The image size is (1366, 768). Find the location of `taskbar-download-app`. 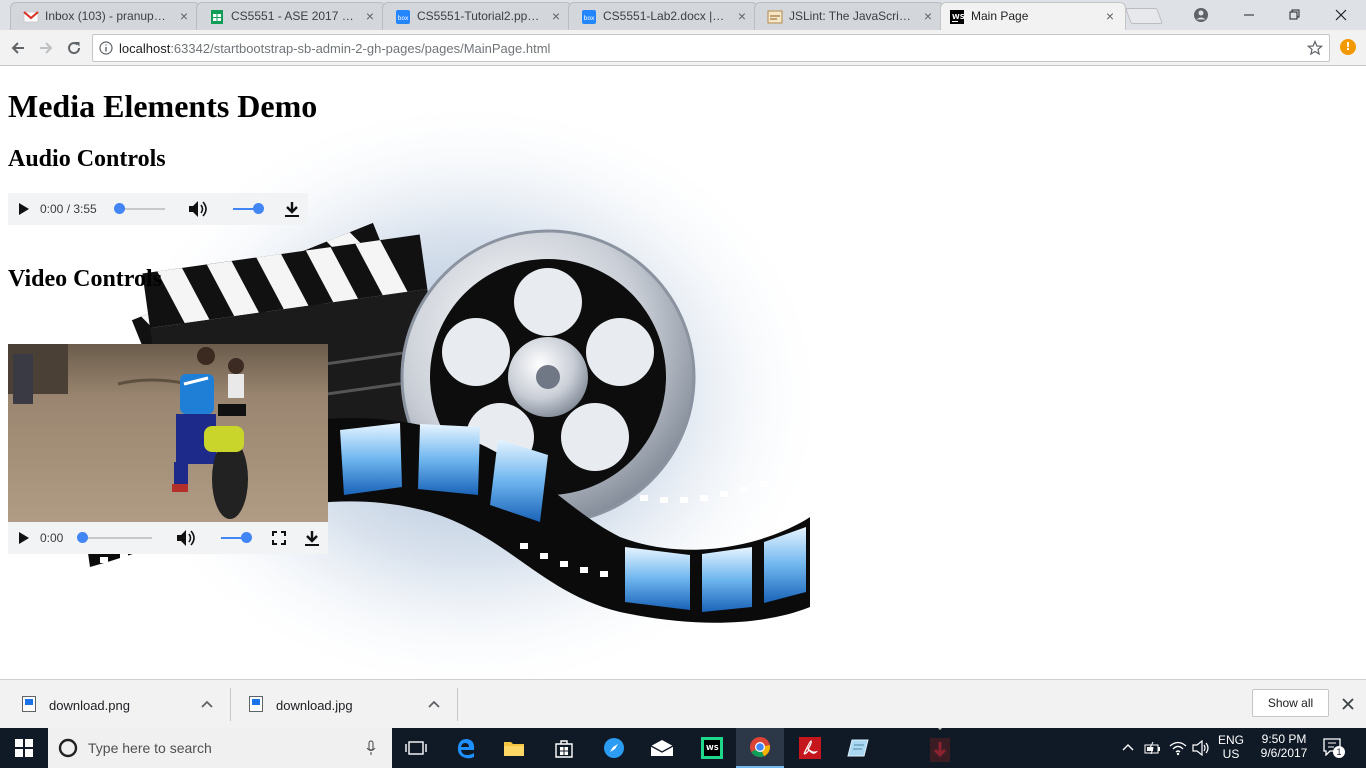

taskbar-download-app is located at coordinates (940, 748).